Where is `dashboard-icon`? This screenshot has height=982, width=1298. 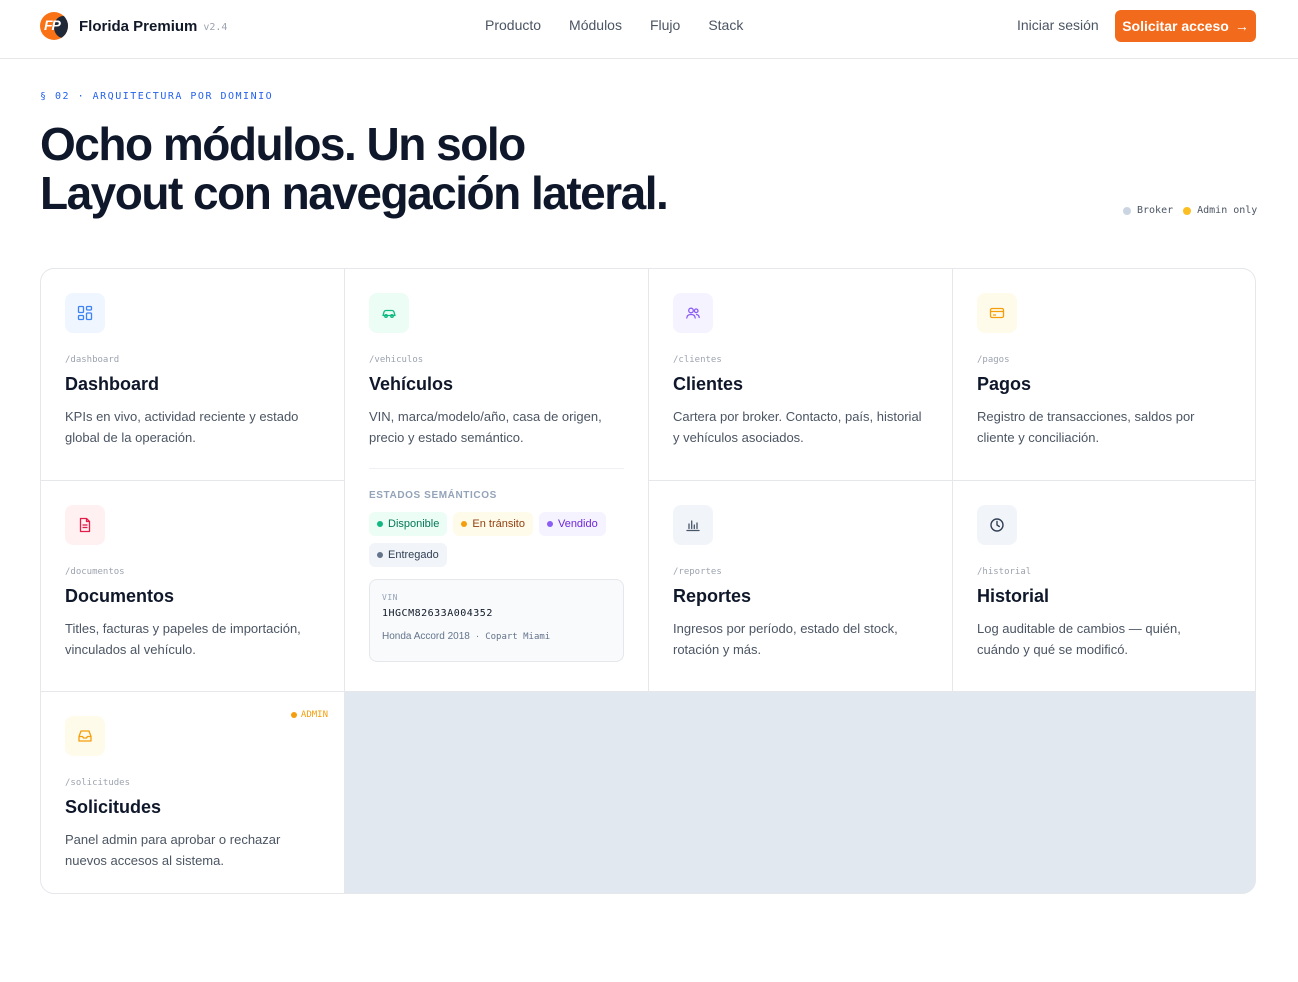
dashboard-icon is located at coordinates (85, 313).